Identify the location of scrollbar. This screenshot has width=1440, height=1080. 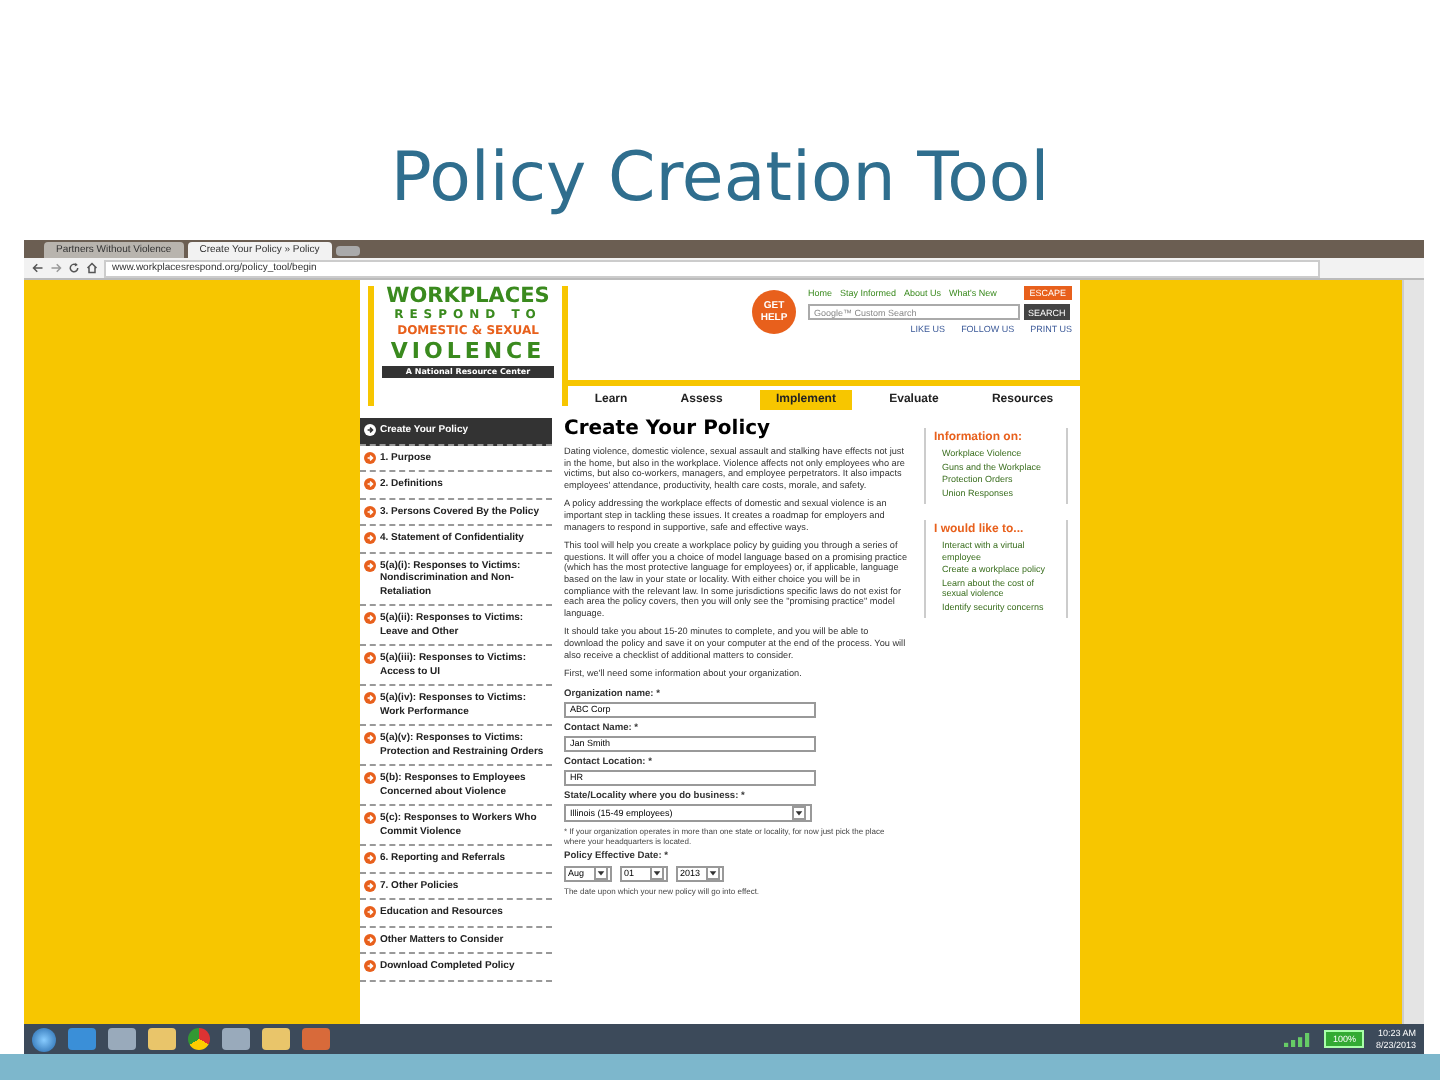
(1413, 652).